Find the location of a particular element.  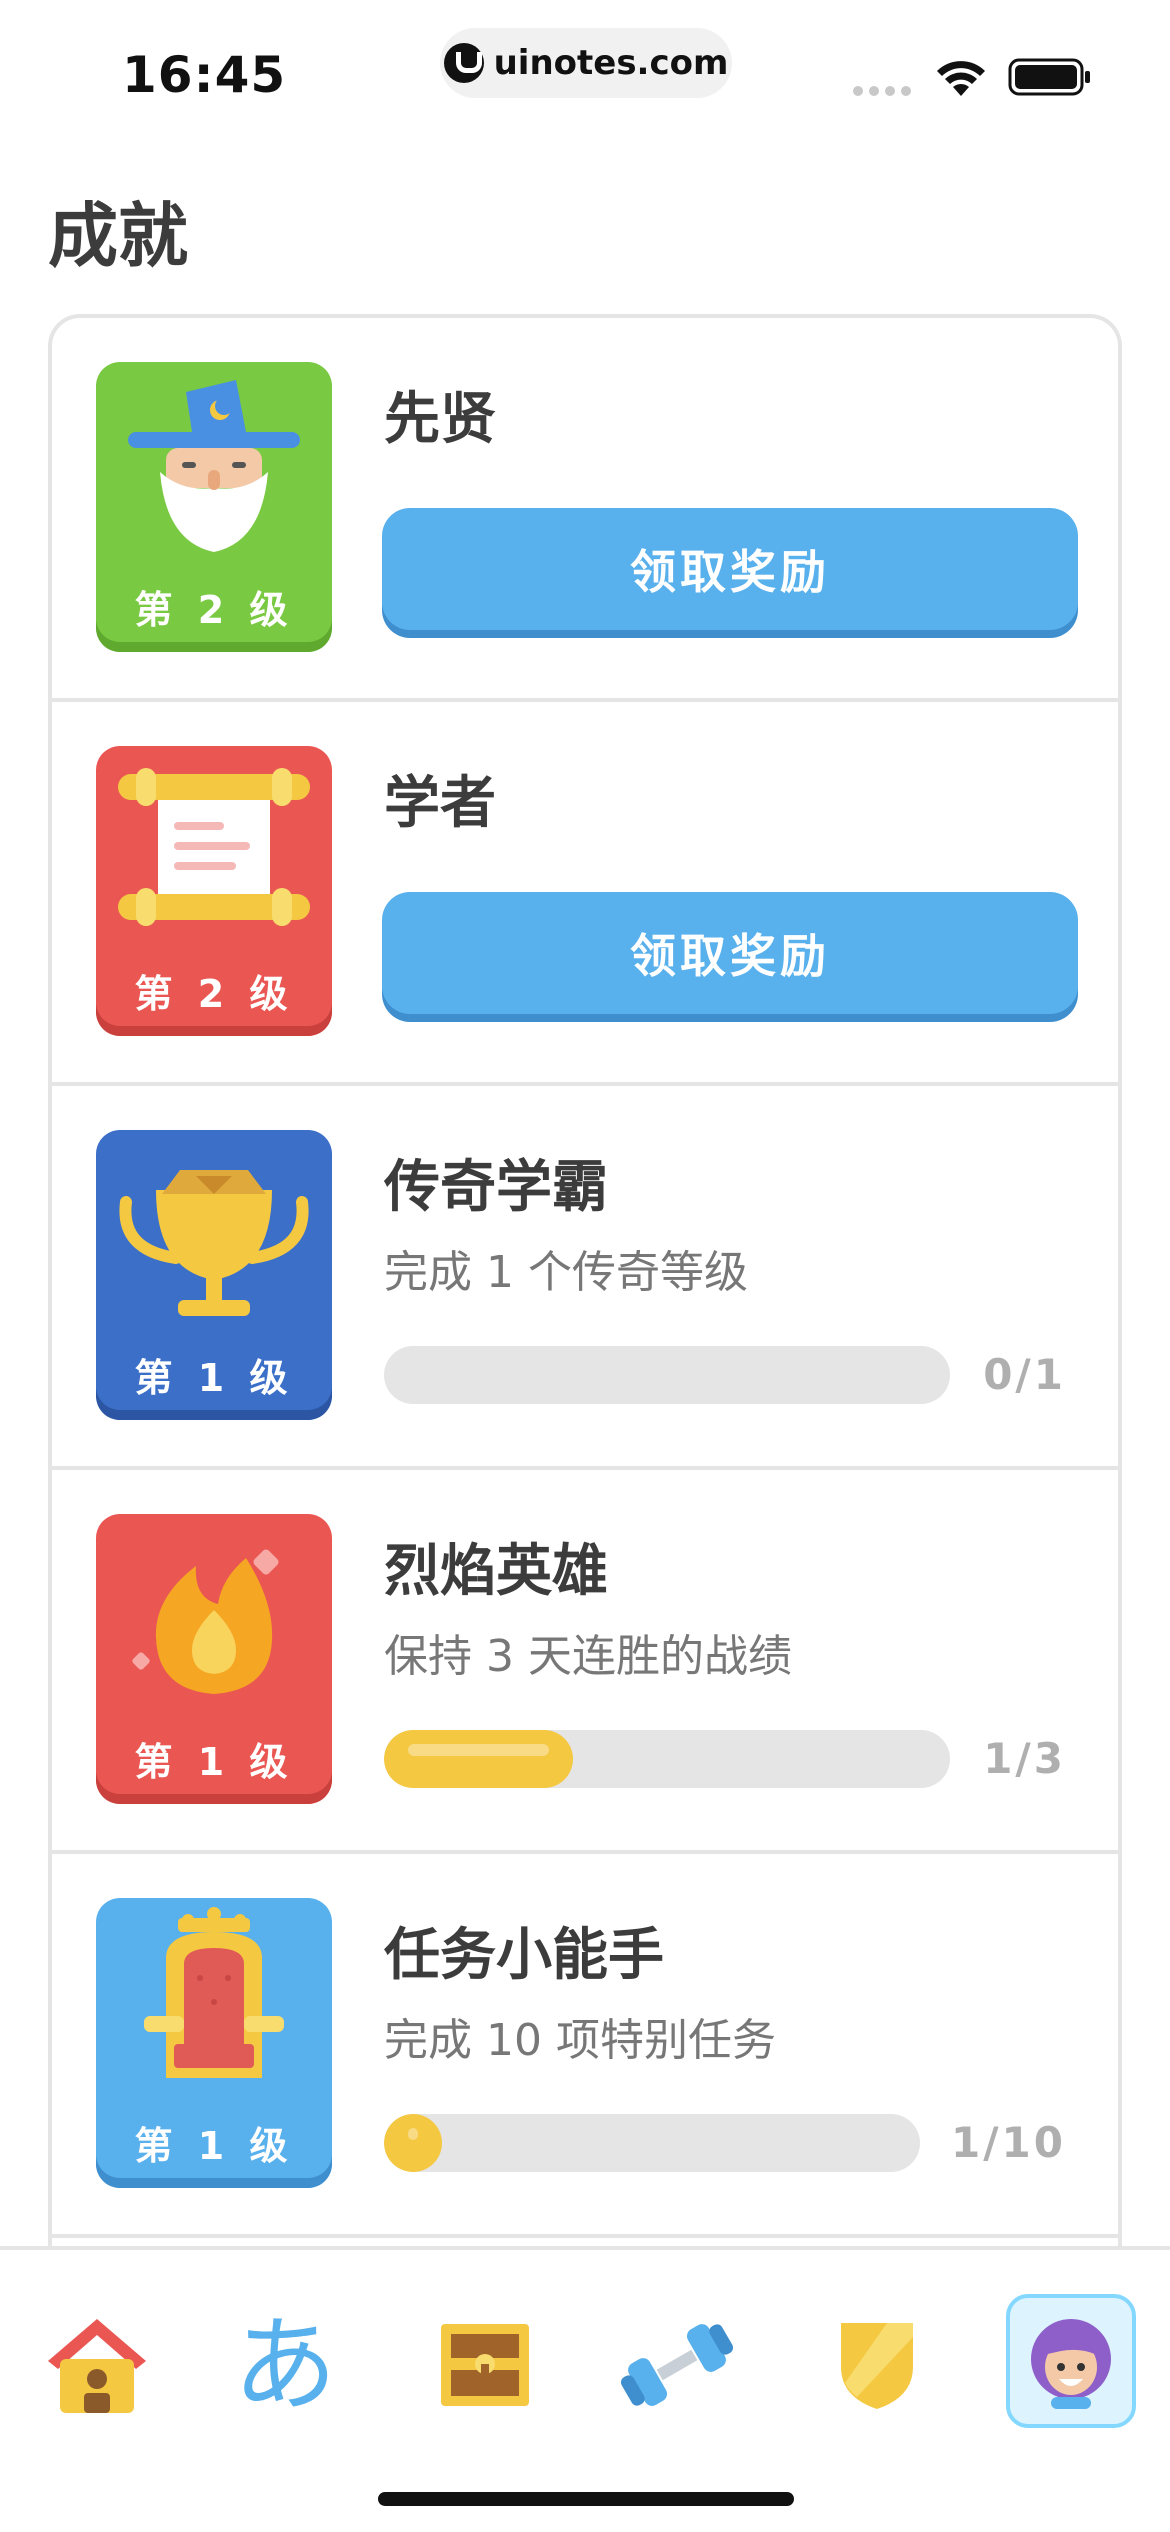

achievement-title: 学者 is located at coordinates (440, 803).